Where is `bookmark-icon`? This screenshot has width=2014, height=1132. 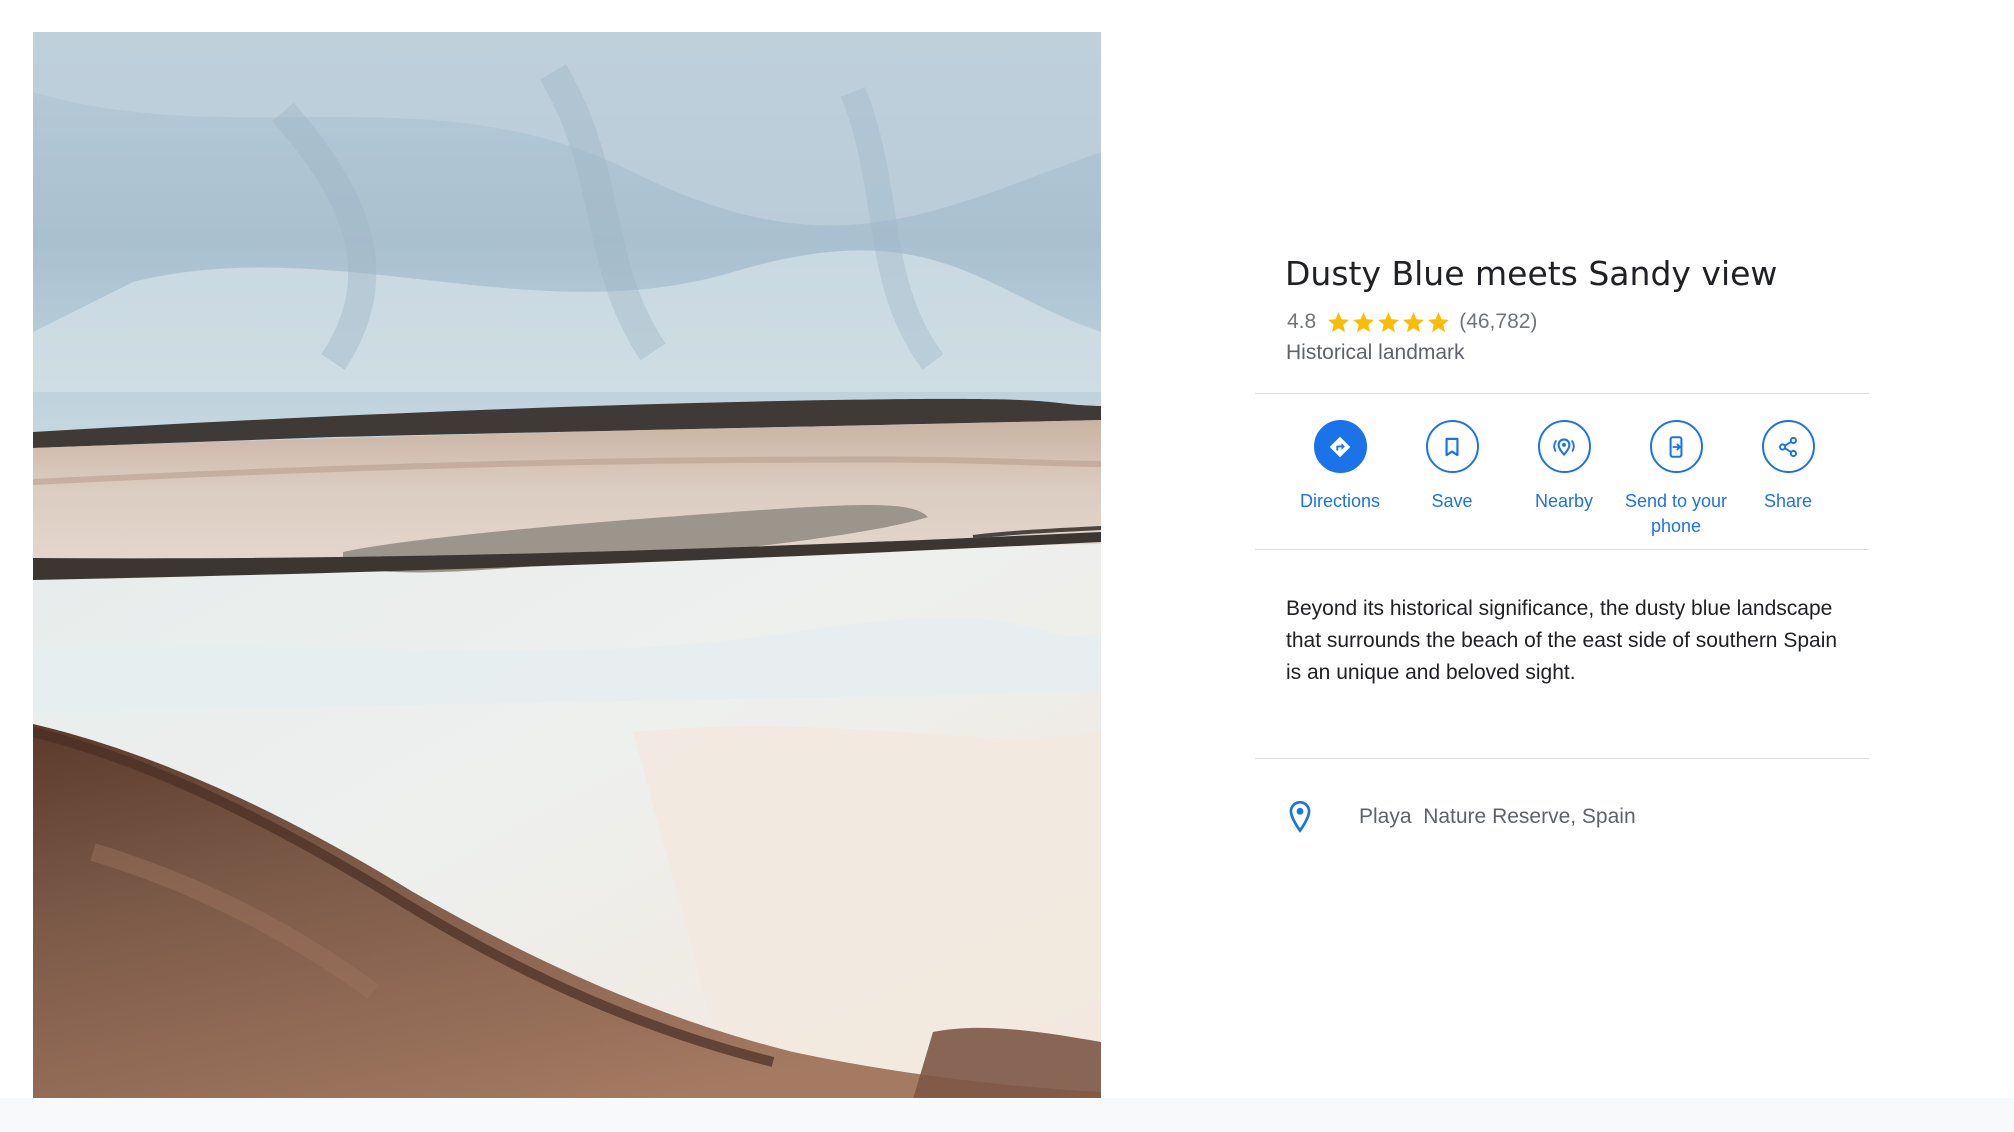
bookmark-icon is located at coordinates (1452, 446).